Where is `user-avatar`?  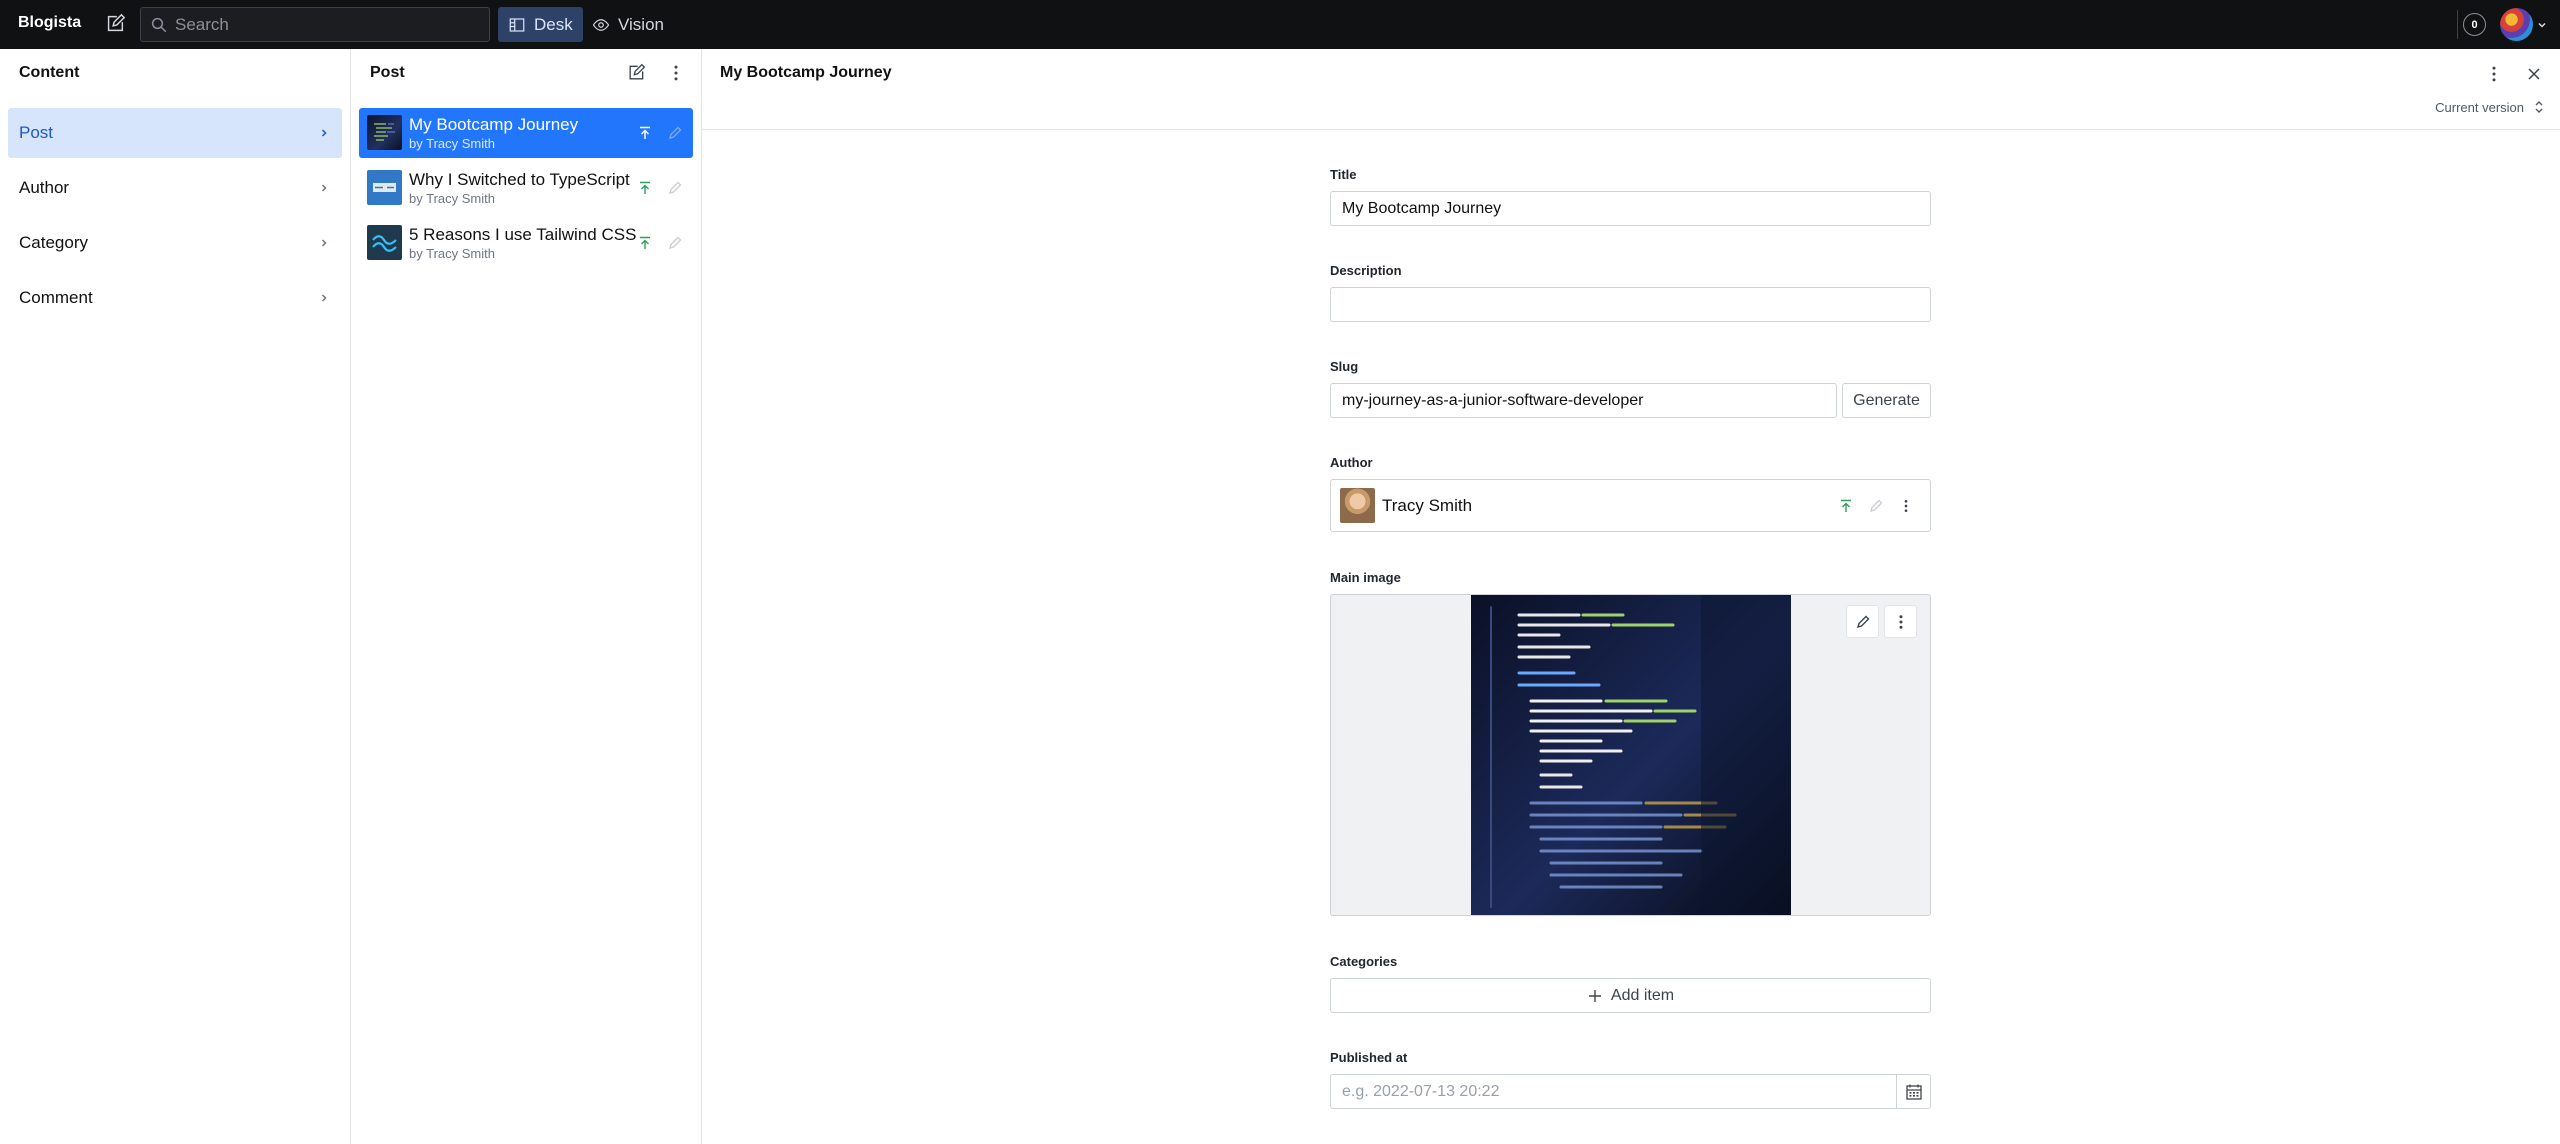 user-avatar is located at coordinates (2516, 24).